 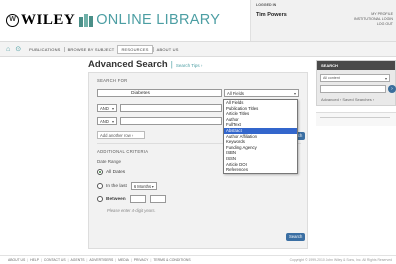 What do you see at coordinates (16, 260) in the screenshot?
I see `footer-about-us: ABOUT US` at bounding box center [16, 260].